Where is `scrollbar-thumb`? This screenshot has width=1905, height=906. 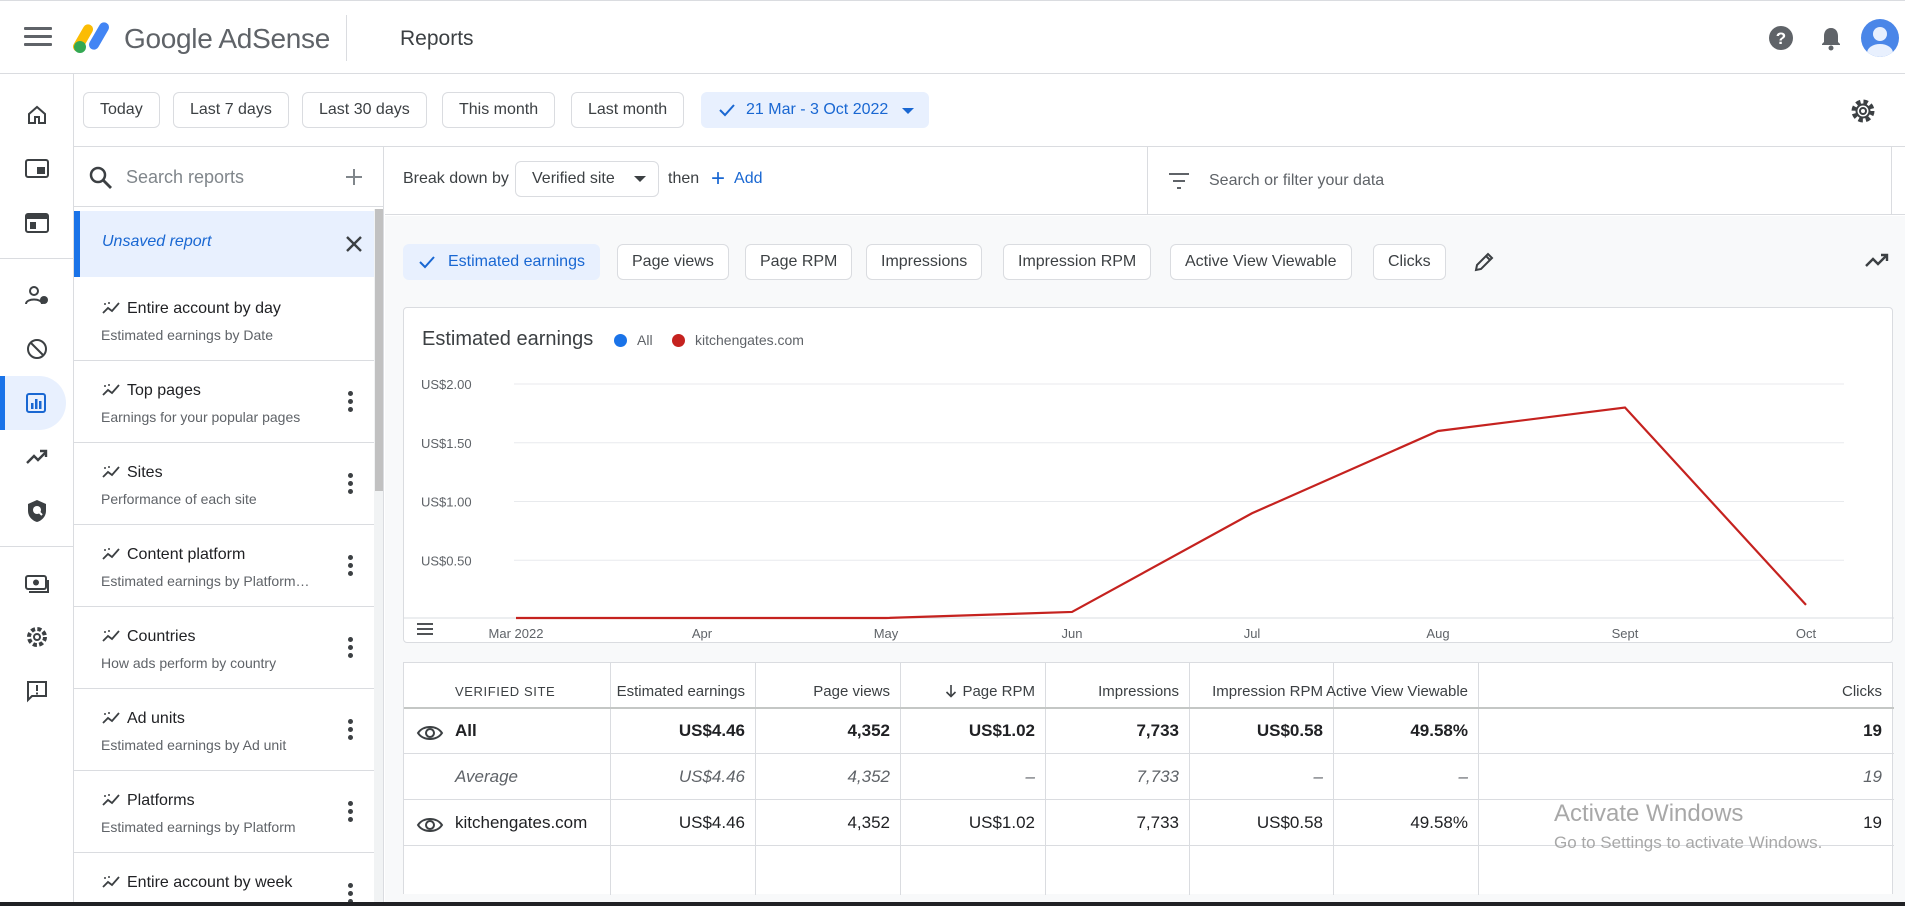 scrollbar-thumb is located at coordinates (379, 350).